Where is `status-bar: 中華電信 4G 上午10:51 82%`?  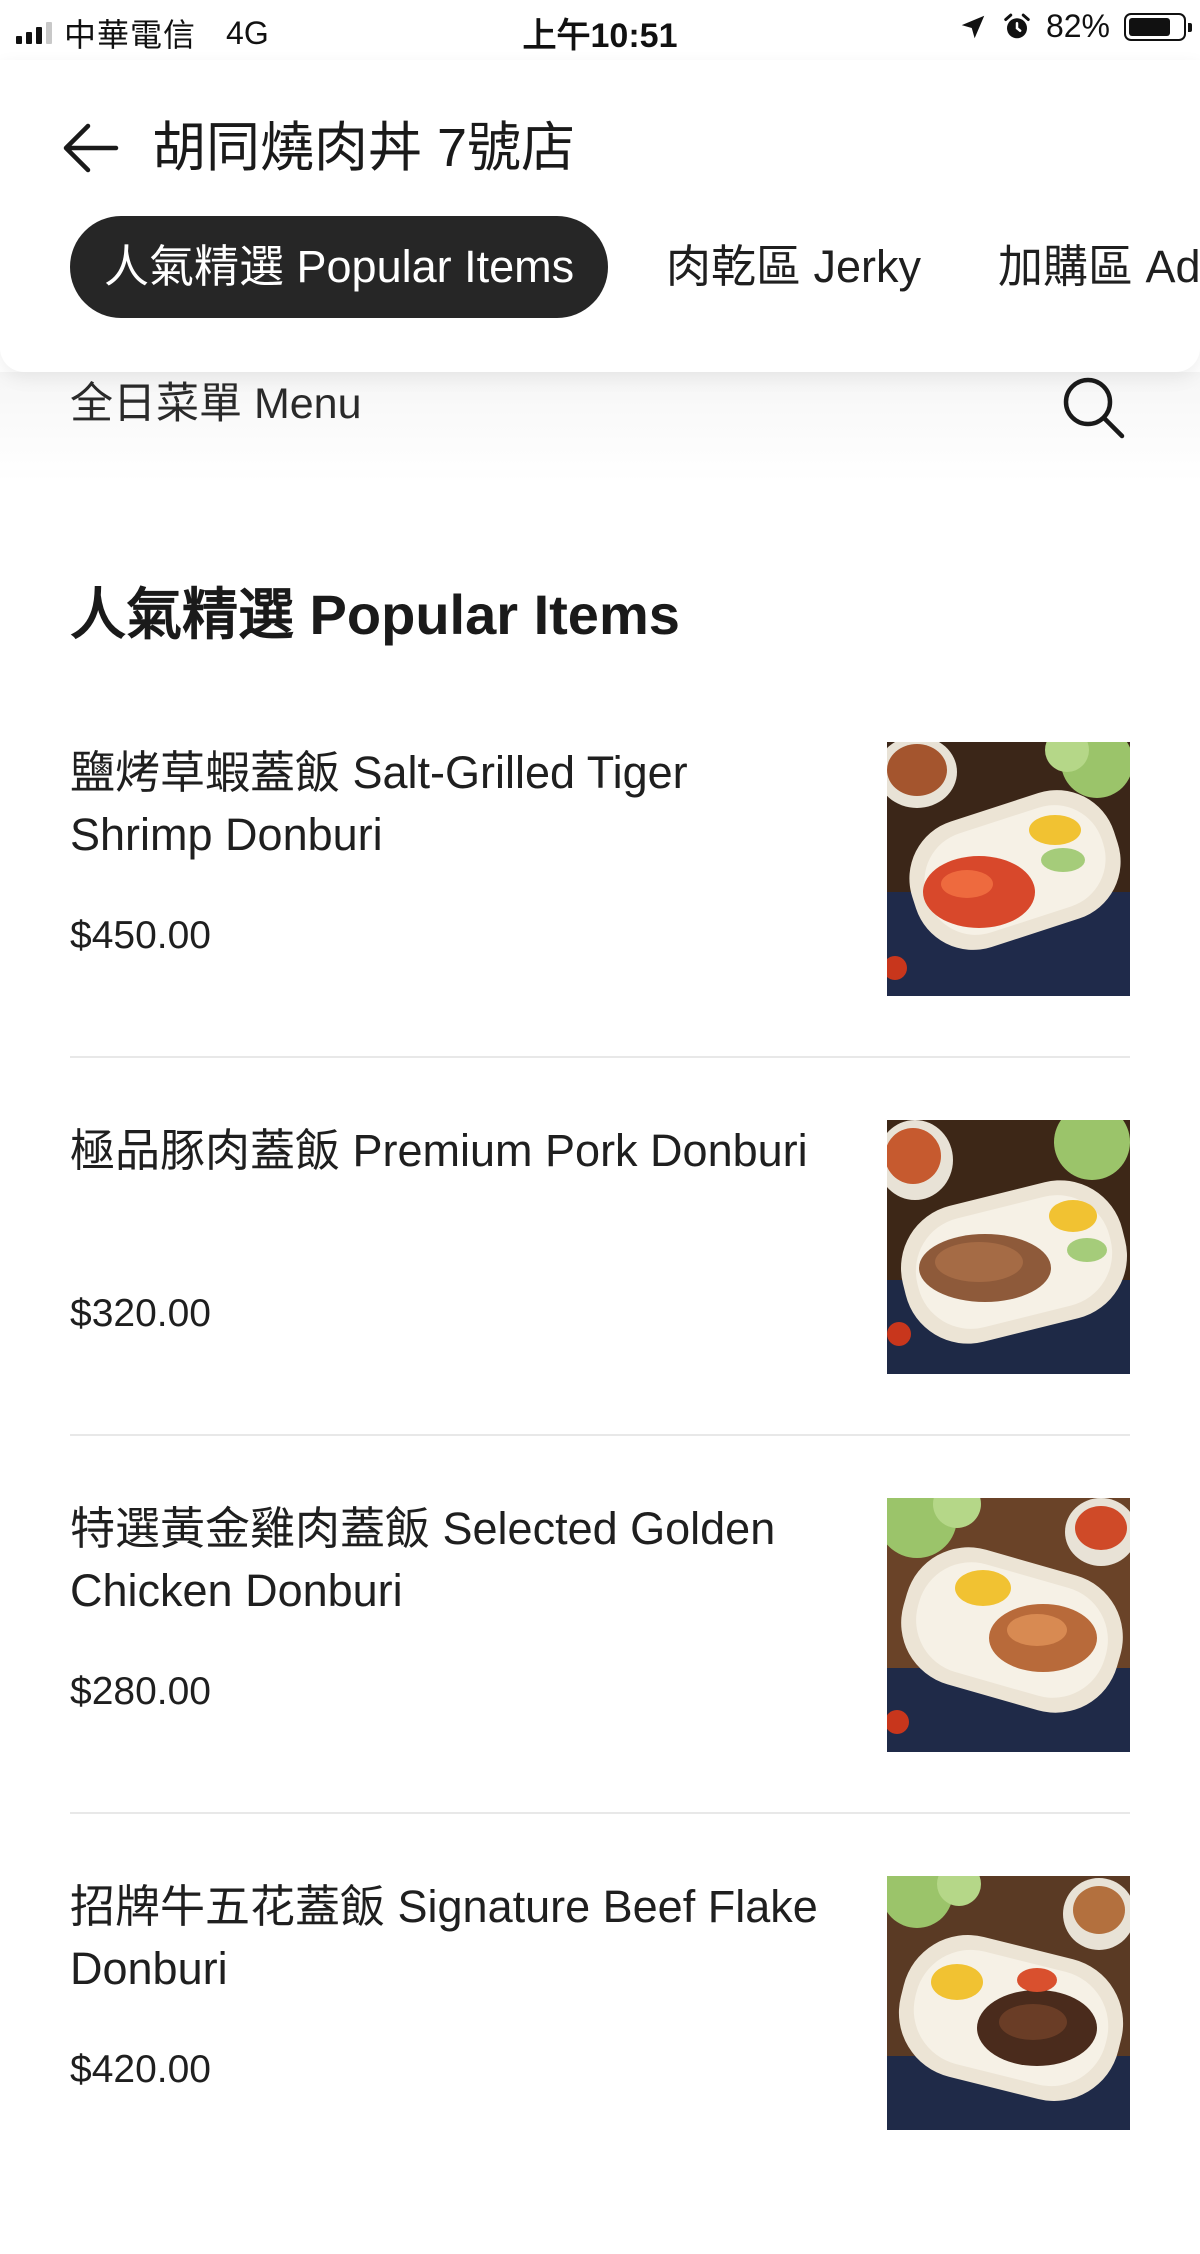 status-bar: 中華電信 4G 上午10:51 82% is located at coordinates (600, 30).